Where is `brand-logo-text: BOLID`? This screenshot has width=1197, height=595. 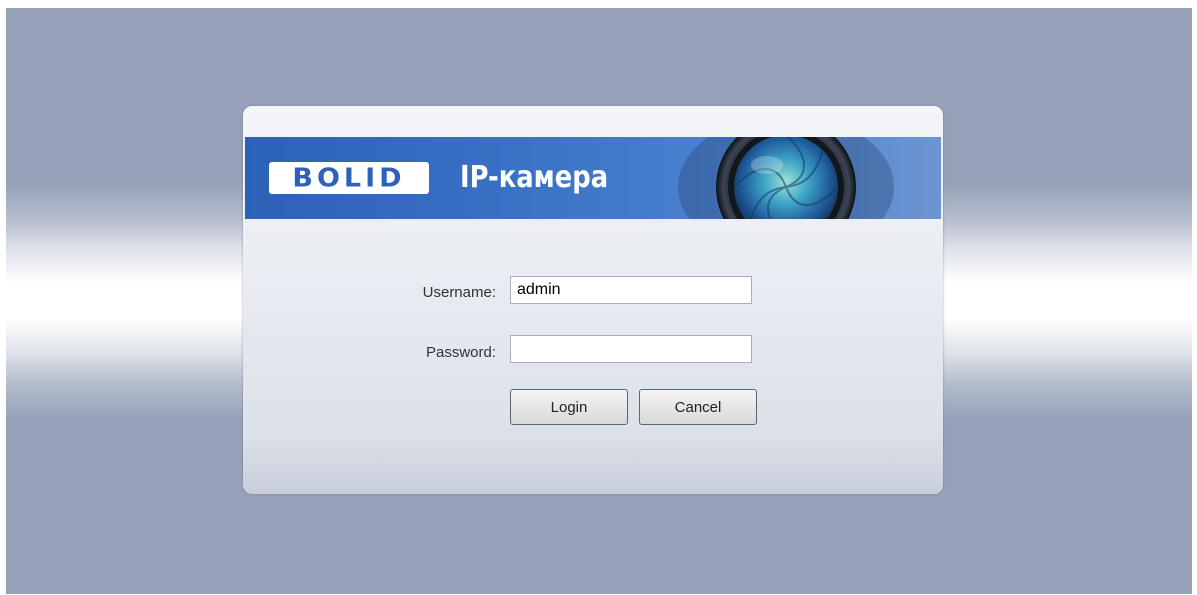
brand-logo-text: BOLID is located at coordinates (349, 178).